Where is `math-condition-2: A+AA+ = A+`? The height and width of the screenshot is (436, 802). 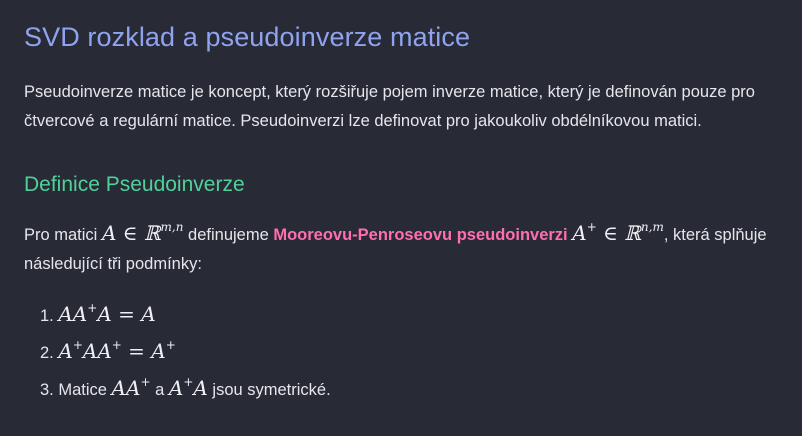 math-condition-2: A+AA+ = A+ is located at coordinates (117, 350).